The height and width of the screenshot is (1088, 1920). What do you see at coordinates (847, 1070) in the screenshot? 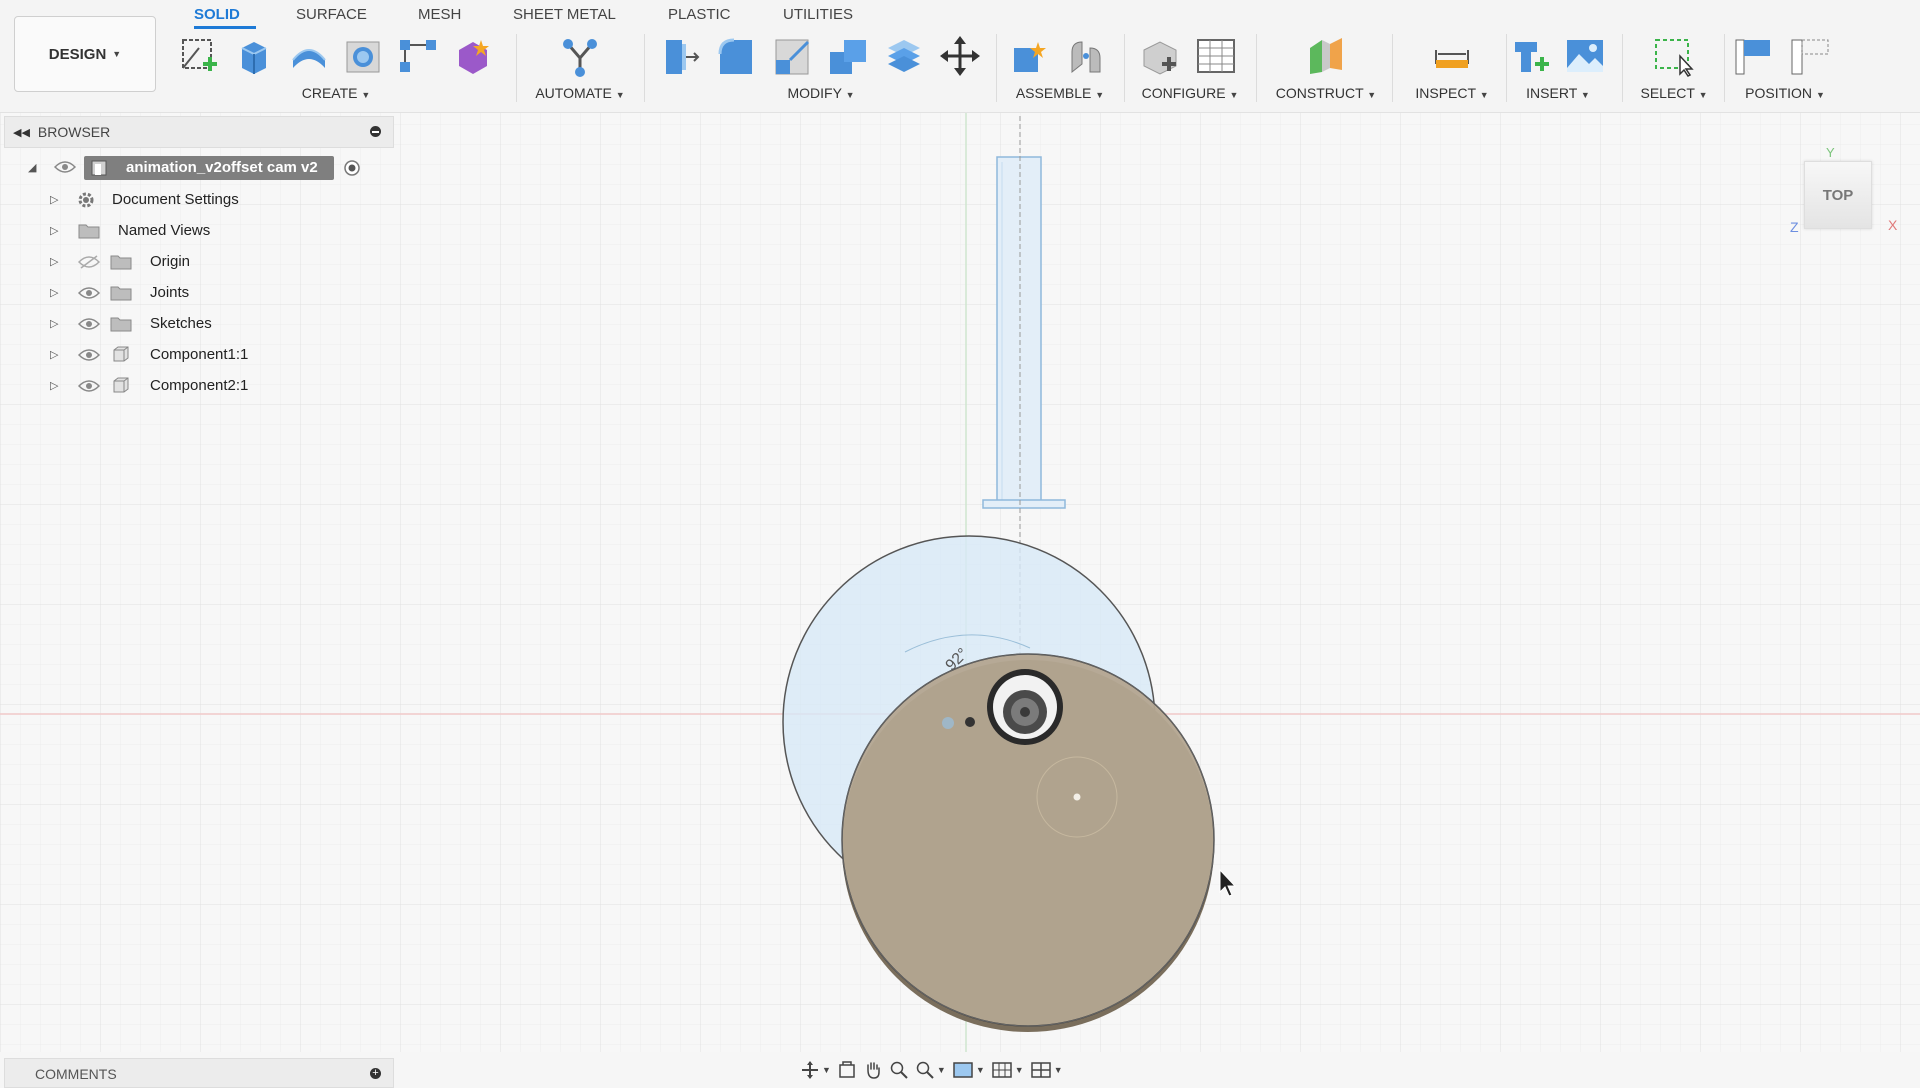
I see `look-at-tool` at bounding box center [847, 1070].